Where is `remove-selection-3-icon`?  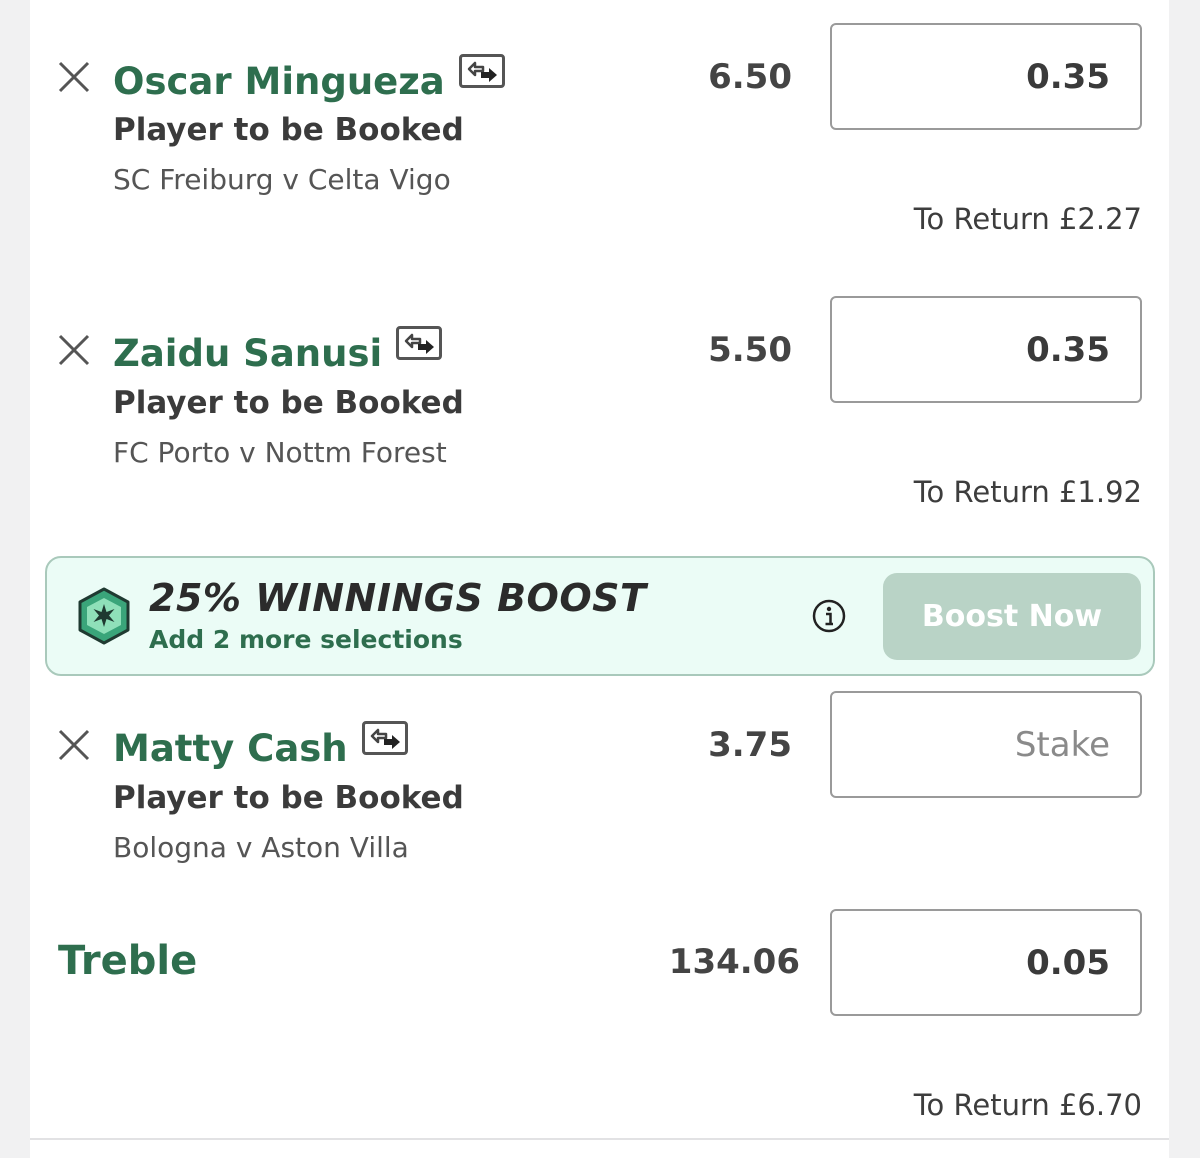
remove-selection-3-icon is located at coordinates (74, 745).